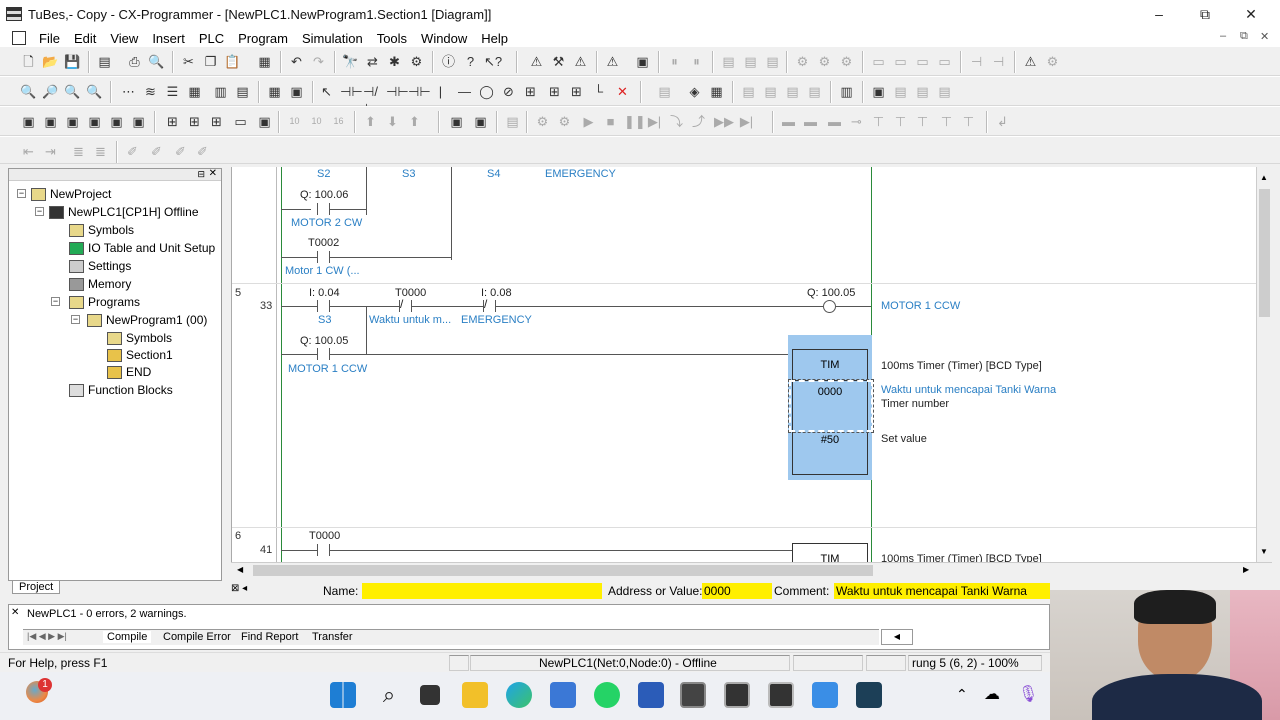 This screenshot has width=1280, height=720. Describe the element at coordinates (1030, 61) in the screenshot. I see `plc-info-icon: ⚠` at that location.